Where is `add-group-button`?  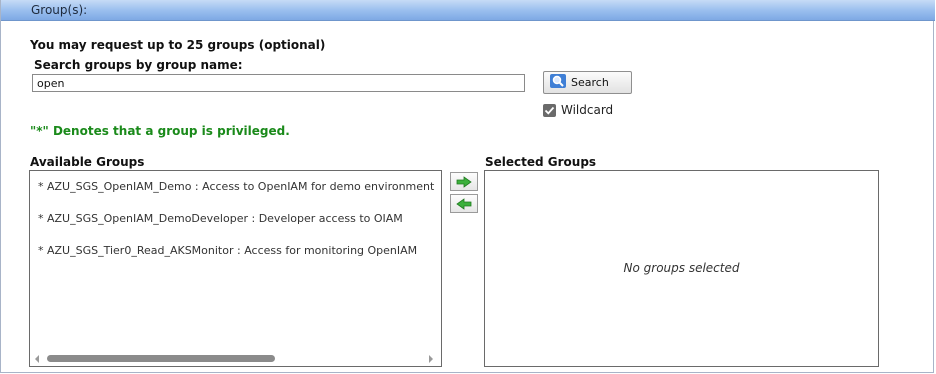
add-group-button is located at coordinates (464, 181).